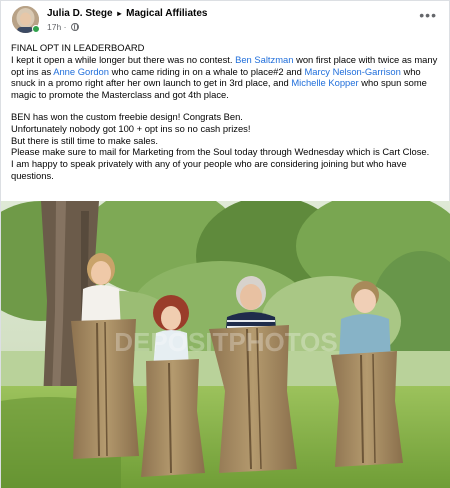  I want to click on mention-anne-gordon: Anne Gordon, so click(81, 71).